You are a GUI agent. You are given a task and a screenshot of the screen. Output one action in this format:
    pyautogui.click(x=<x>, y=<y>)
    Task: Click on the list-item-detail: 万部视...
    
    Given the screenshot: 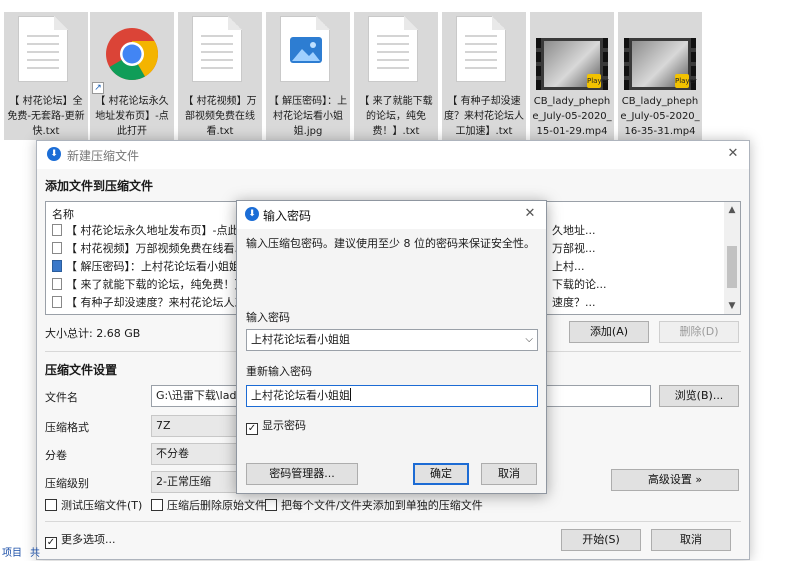 What is the action you would take?
    pyautogui.click(x=574, y=248)
    